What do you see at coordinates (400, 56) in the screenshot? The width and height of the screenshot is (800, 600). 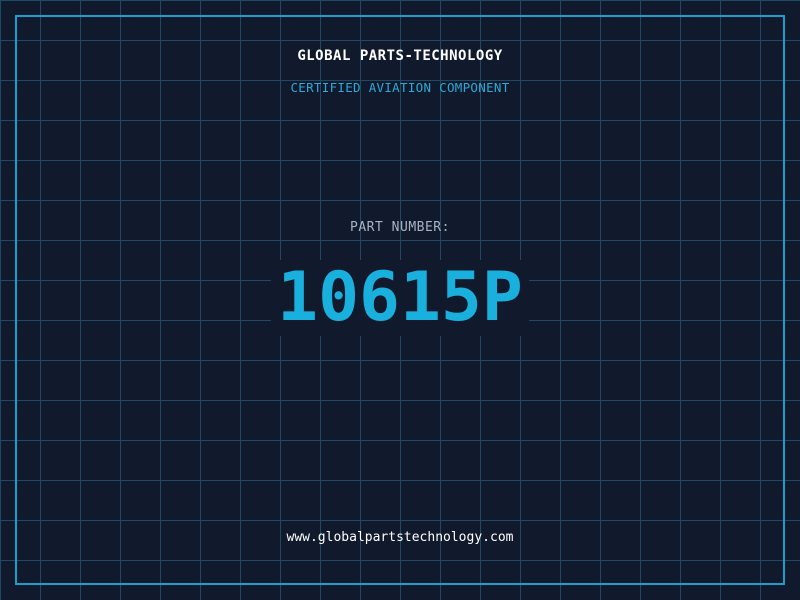 I see `brand-title: GLOBAL PARTS-TECHNOLOGY` at bounding box center [400, 56].